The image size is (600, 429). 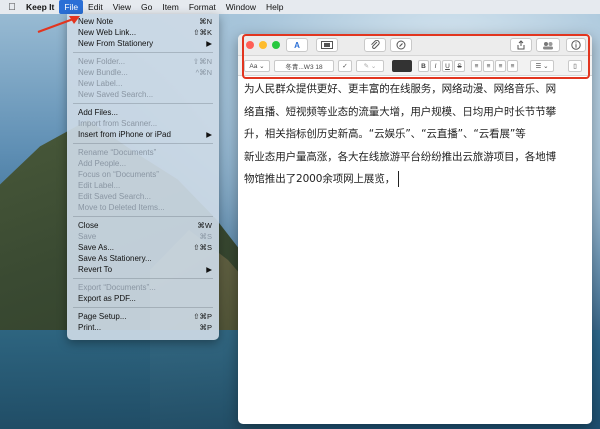 I want to click on close-window-button, so click(x=250, y=45).